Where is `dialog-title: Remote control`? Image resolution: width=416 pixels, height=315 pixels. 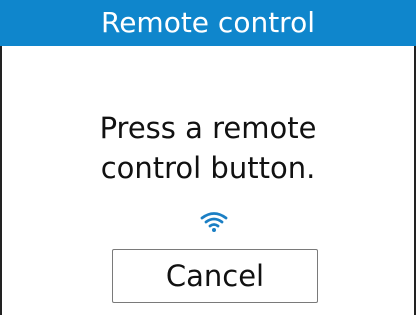
dialog-title: Remote control is located at coordinates (208, 22).